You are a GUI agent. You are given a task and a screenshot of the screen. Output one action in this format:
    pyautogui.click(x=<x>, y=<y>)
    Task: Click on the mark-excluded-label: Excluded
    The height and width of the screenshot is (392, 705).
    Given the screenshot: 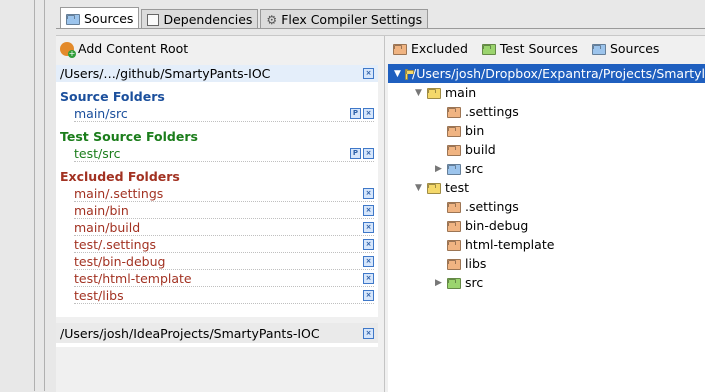 What is the action you would take?
    pyautogui.click(x=439, y=48)
    